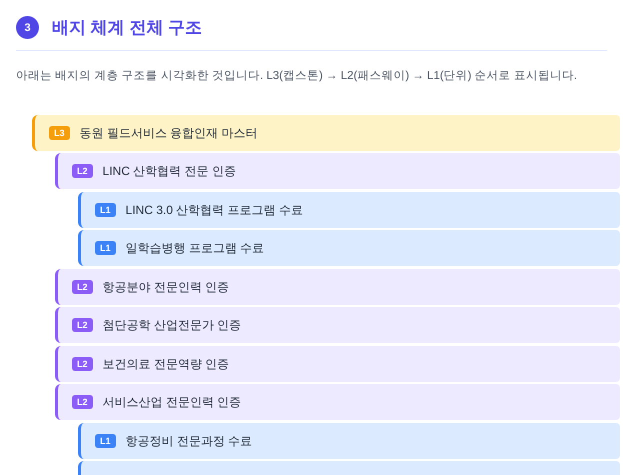 The image size is (623, 475). I want to click on description: 아래는 배지의 계층 구조를 시각화한 것입니다. L3(캡스톤) → L2(패스웨이) → L1(단위) 순서로 표시됩니다., so click(297, 76).